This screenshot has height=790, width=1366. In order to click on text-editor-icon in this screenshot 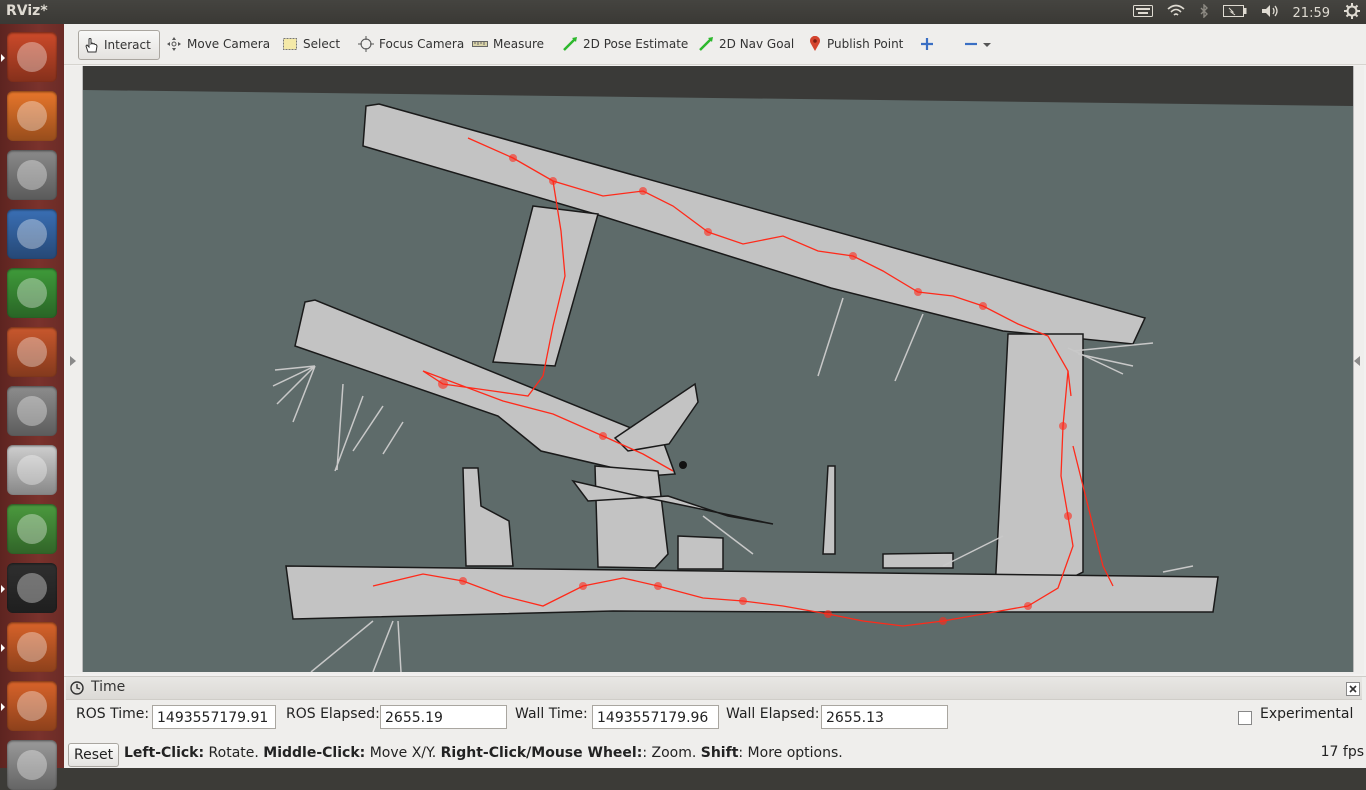, I will do `click(32, 470)`.